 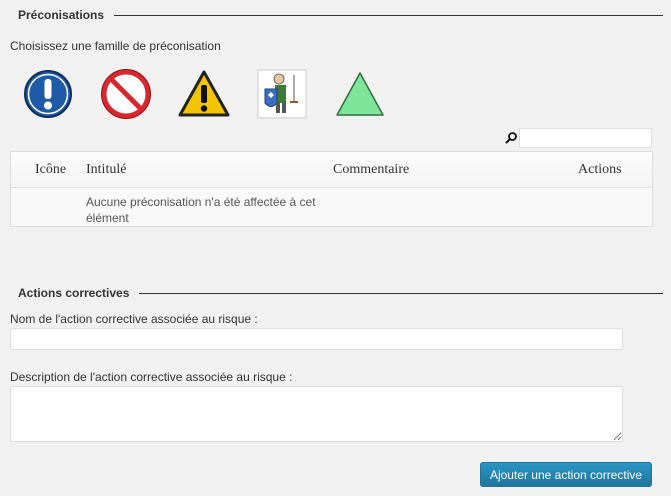 What do you see at coordinates (74, 293) in the screenshot?
I see `actions-correctives-title: Actions correctives` at bounding box center [74, 293].